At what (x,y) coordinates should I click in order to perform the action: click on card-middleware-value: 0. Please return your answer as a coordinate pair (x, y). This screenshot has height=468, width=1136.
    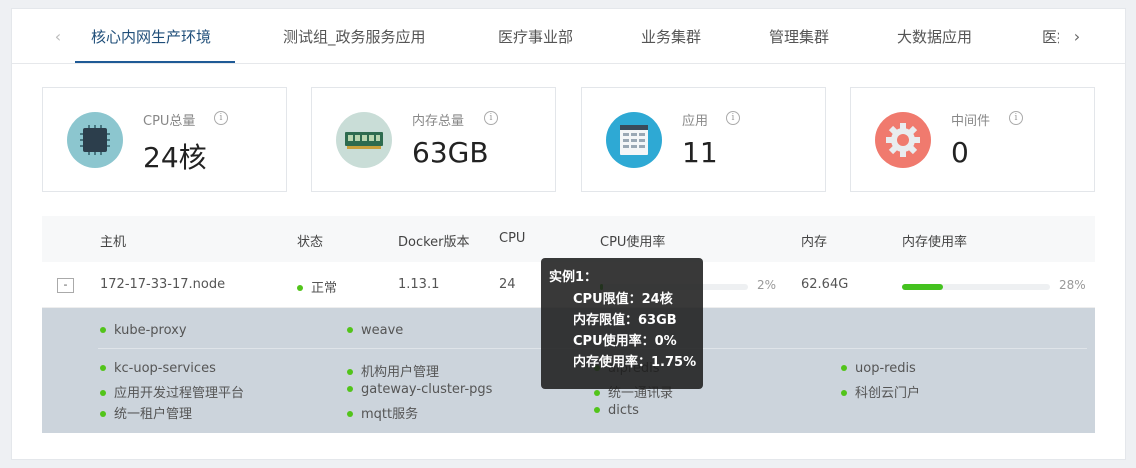
    Looking at the image, I should click on (960, 152).